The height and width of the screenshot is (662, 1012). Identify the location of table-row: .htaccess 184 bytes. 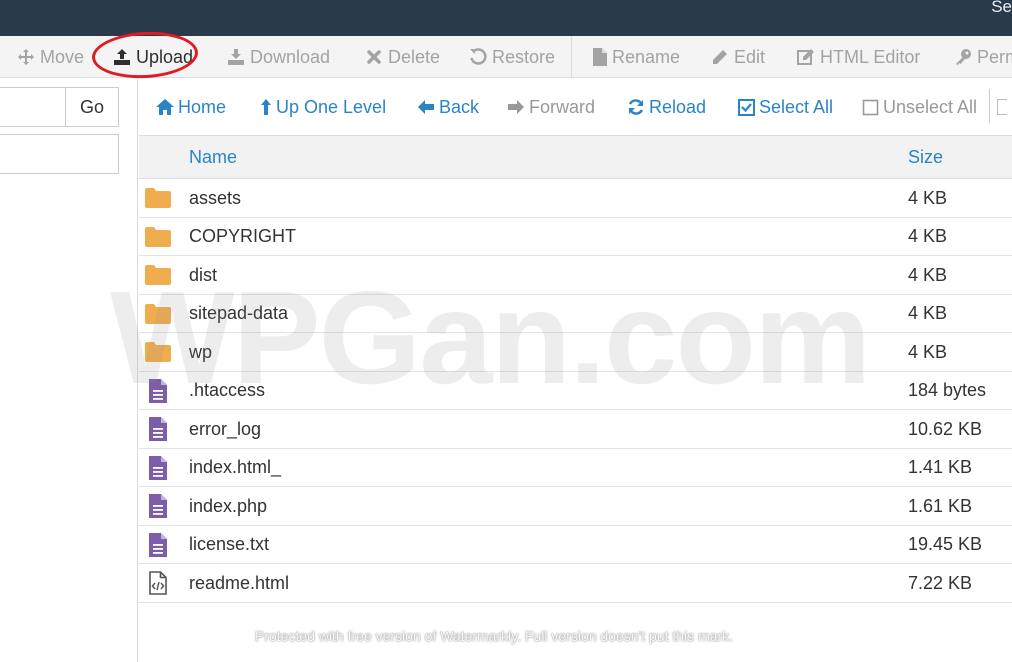
(575, 391).